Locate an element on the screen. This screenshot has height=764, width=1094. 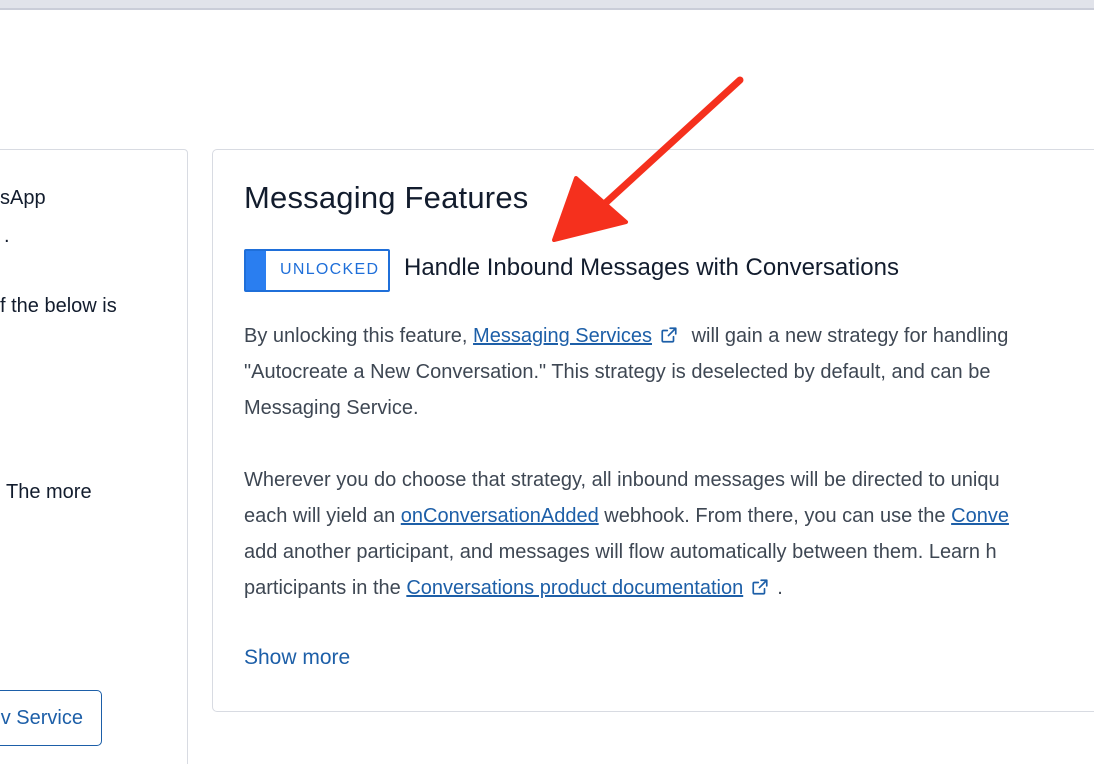
left-card-text-line-1: sApp is located at coordinates (23, 198).